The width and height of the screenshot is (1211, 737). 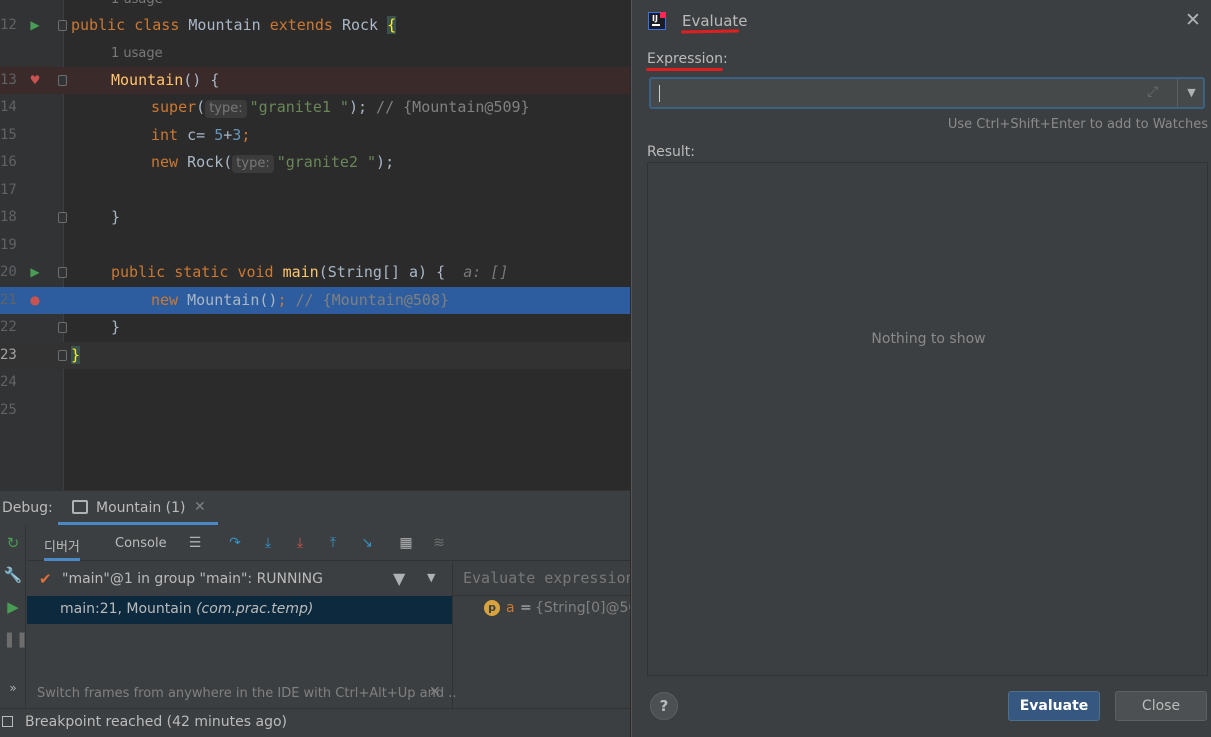 What do you see at coordinates (541, 612) in the screenshot?
I see `variable-row: p a = {String[0]@50` at bounding box center [541, 612].